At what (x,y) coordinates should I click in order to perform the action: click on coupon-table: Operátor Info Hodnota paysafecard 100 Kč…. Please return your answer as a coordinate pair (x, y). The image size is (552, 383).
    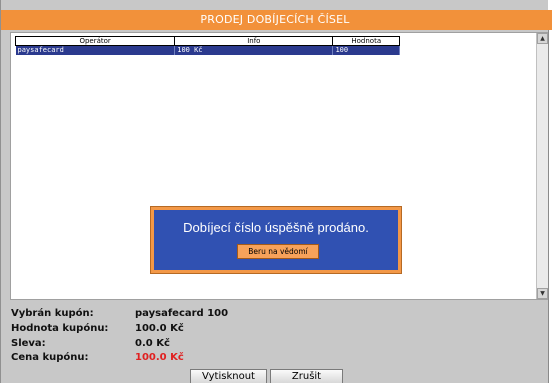
    Looking at the image, I should click on (207, 45).